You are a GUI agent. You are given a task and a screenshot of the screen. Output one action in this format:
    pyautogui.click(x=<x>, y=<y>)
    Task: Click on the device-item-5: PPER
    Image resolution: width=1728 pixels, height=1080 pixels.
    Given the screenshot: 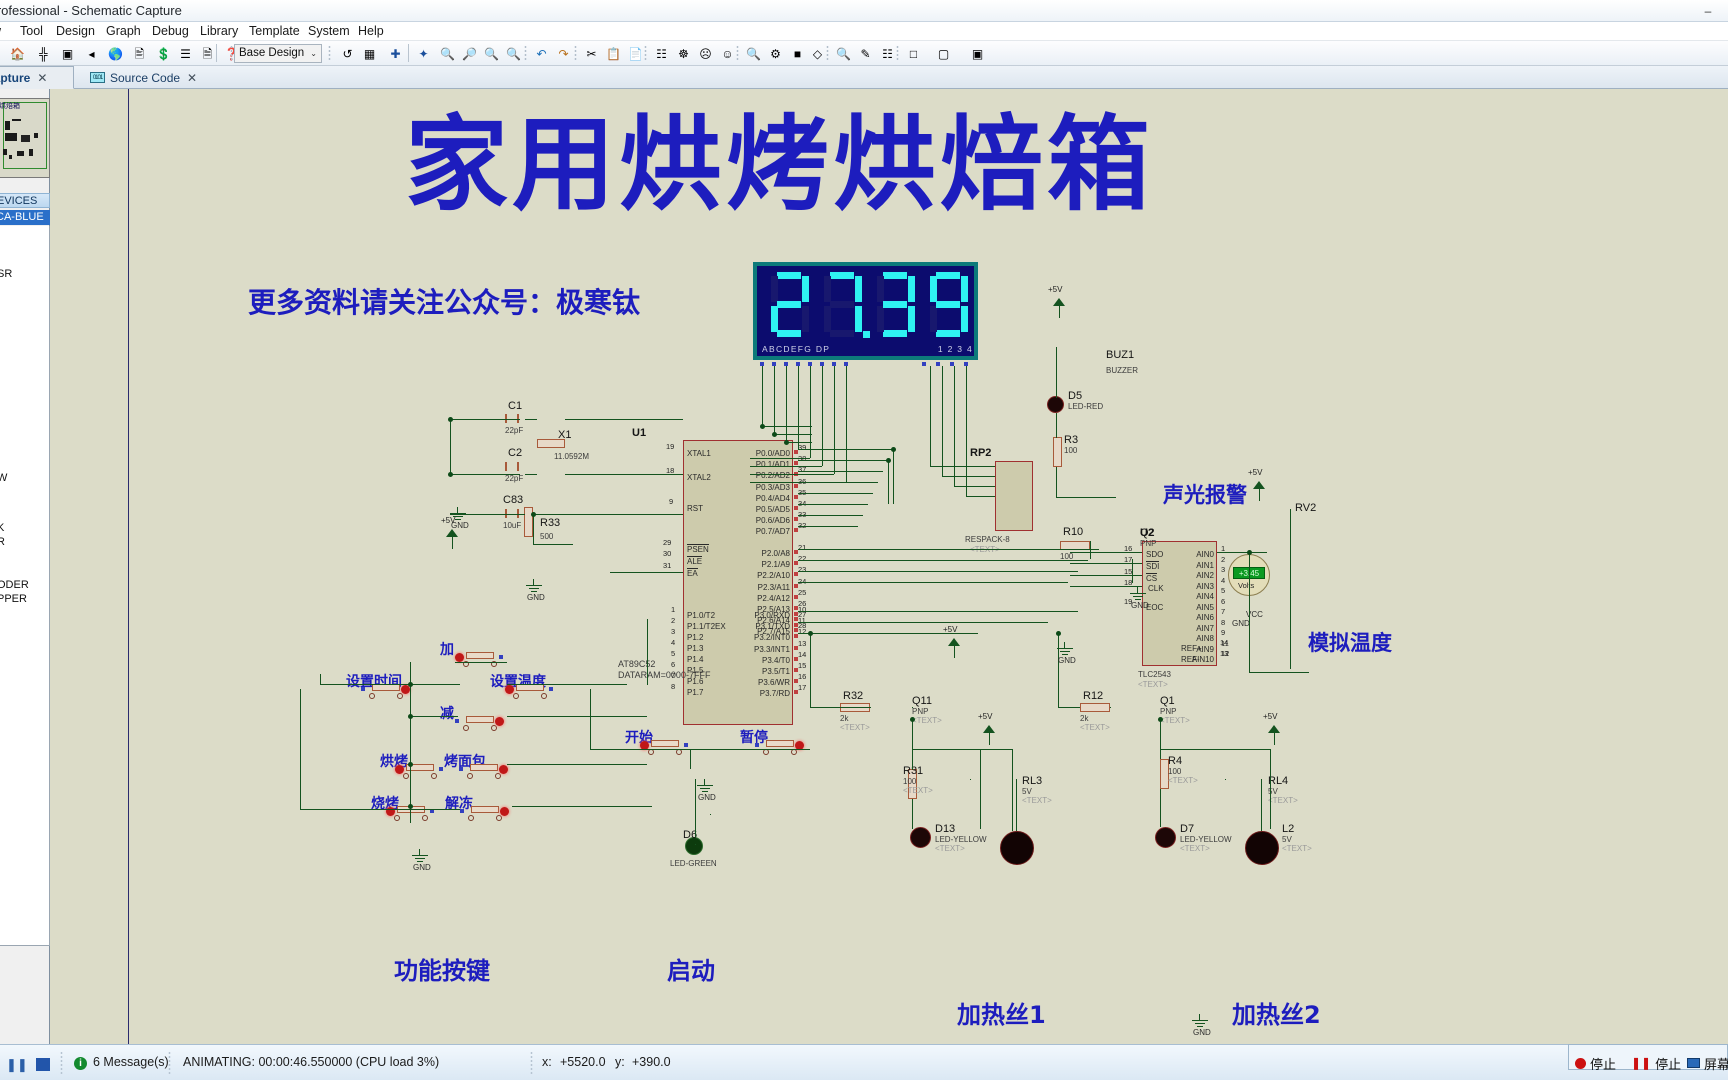 What is the action you would take?
    pyautogui.click(x=13, y=599)
    